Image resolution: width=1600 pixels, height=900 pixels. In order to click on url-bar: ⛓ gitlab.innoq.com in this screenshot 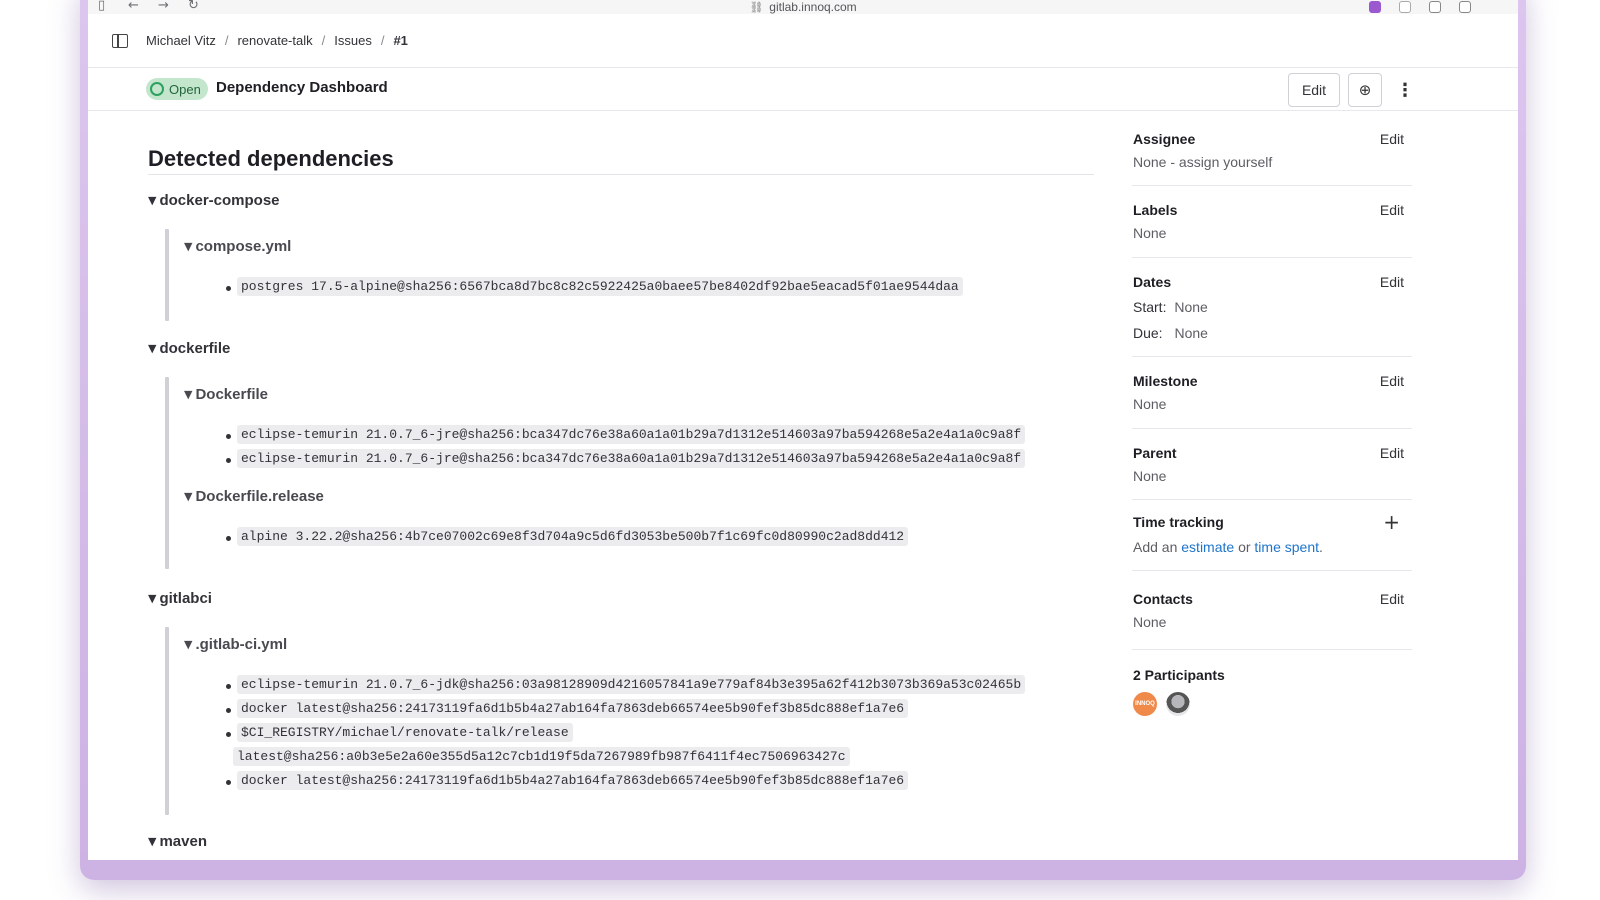, I will do `click(803, 7)`.